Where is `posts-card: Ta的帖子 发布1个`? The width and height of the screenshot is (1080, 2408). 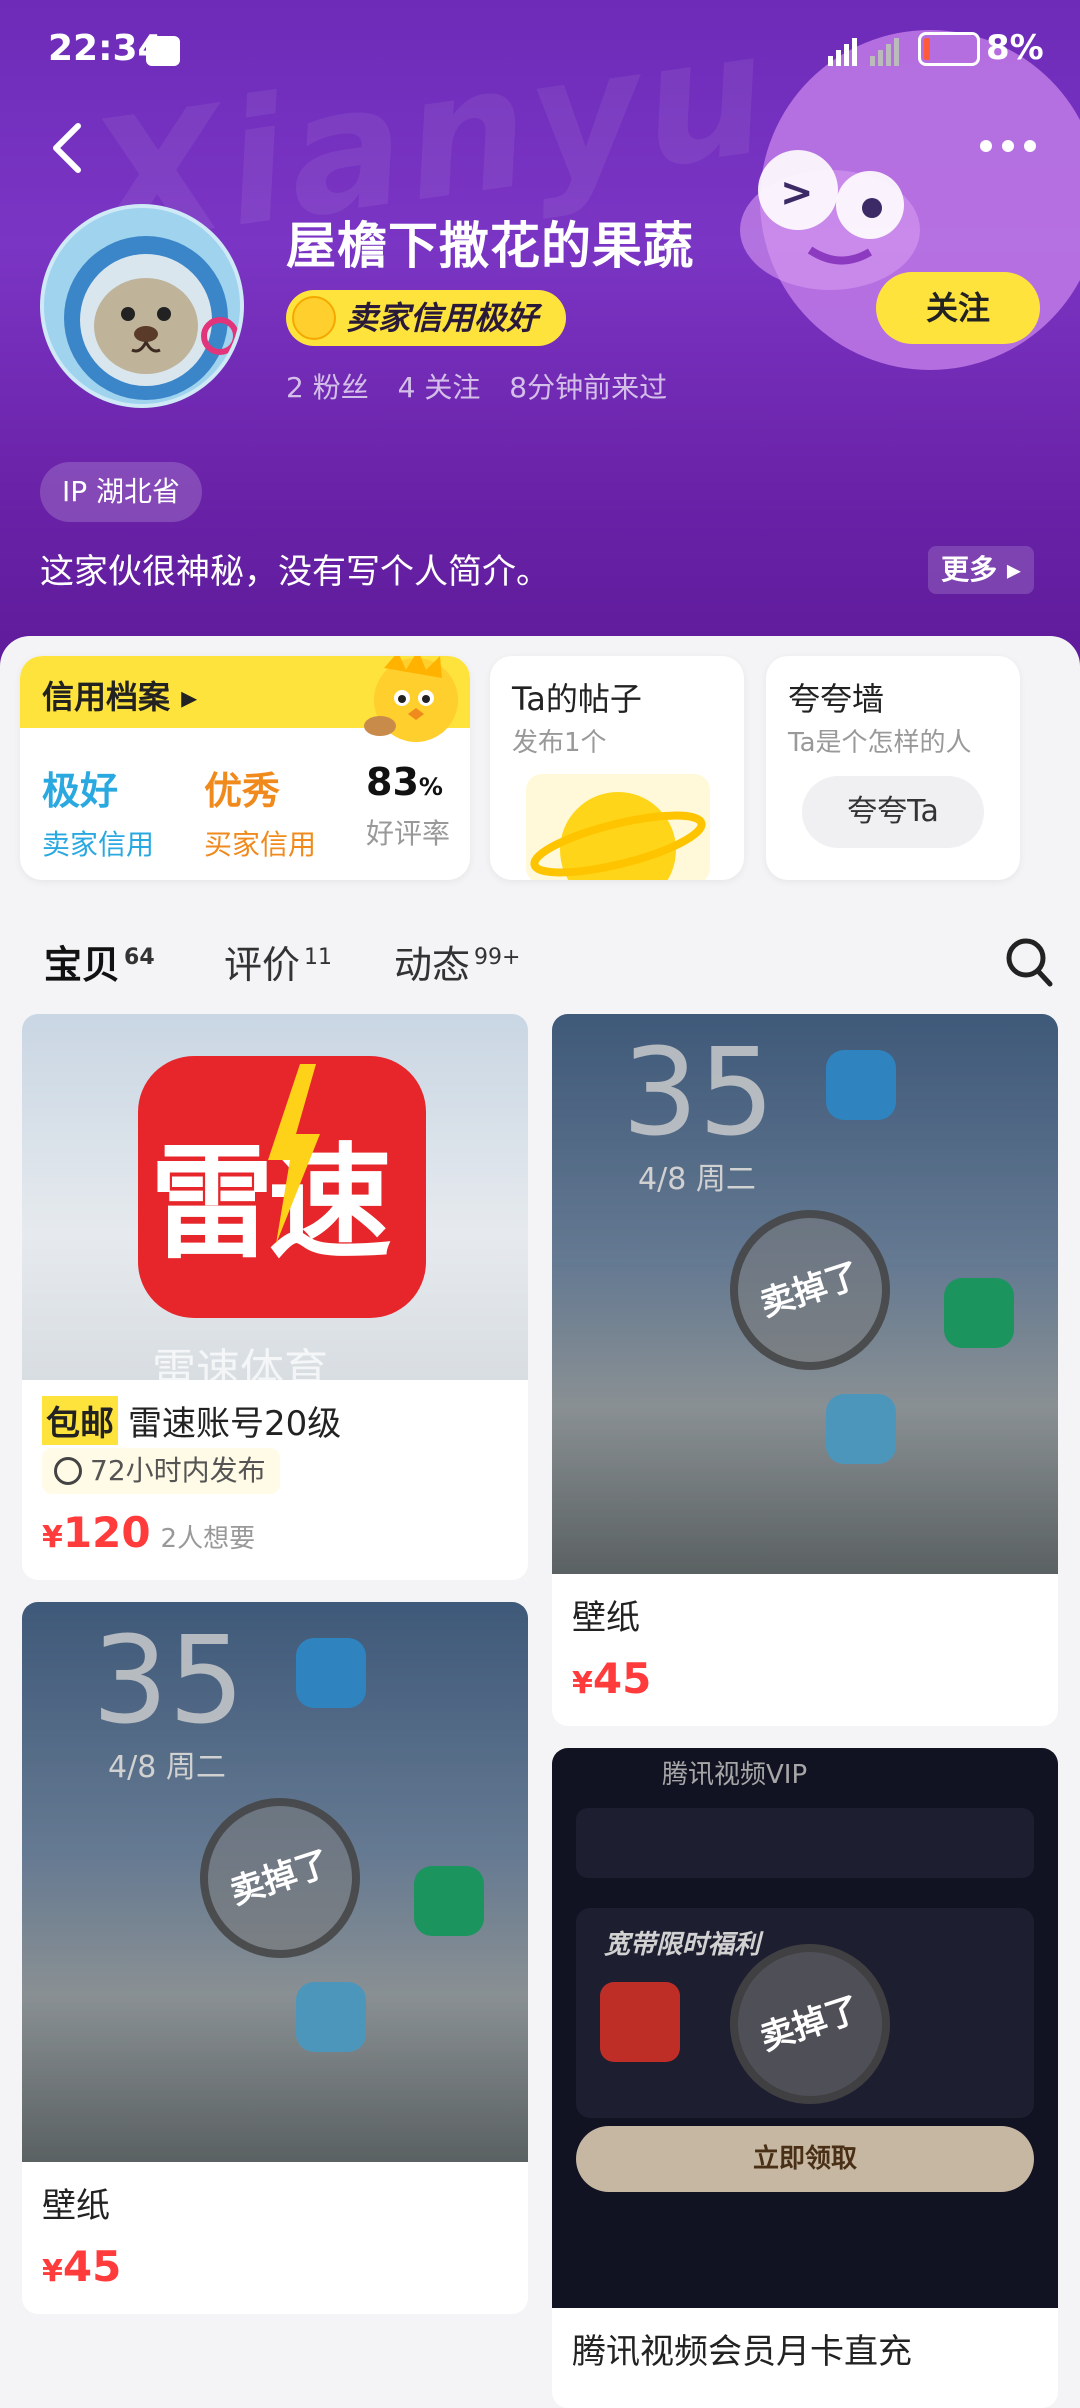 posts-card: Ta的帖子 发布1个 is located at coordinates (617, 768).